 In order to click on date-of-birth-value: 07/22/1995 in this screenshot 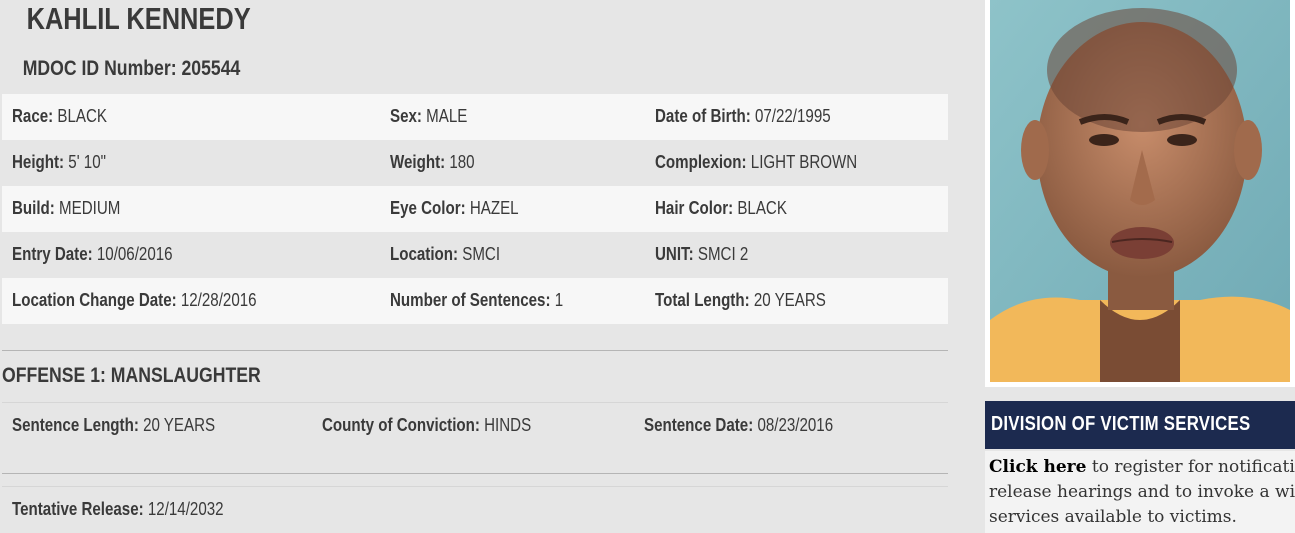, I will do `click(792, 116)`.